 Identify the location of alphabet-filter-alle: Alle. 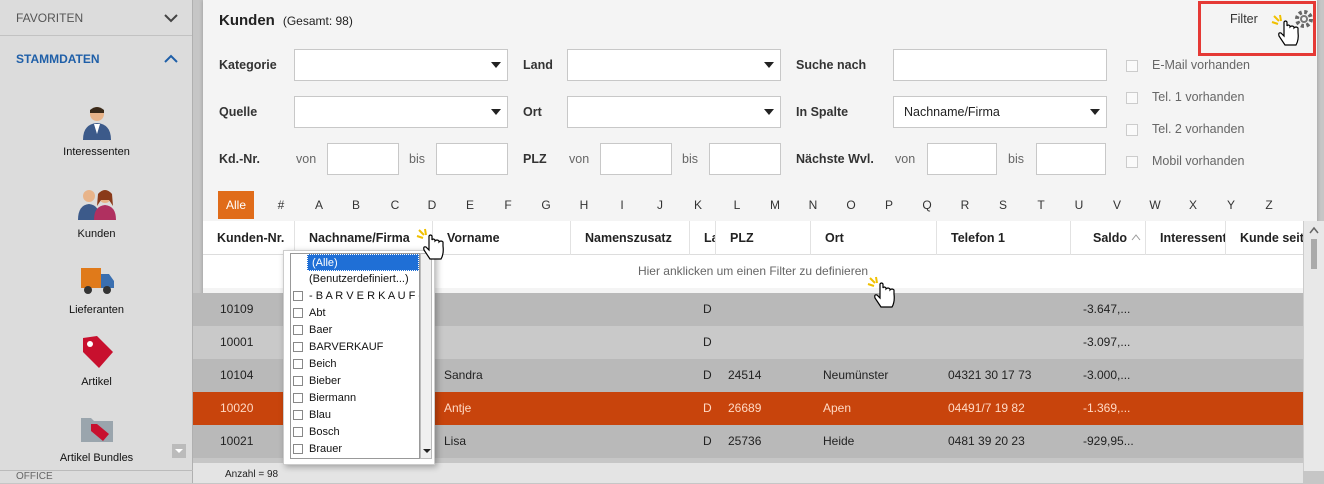
(236, 205).